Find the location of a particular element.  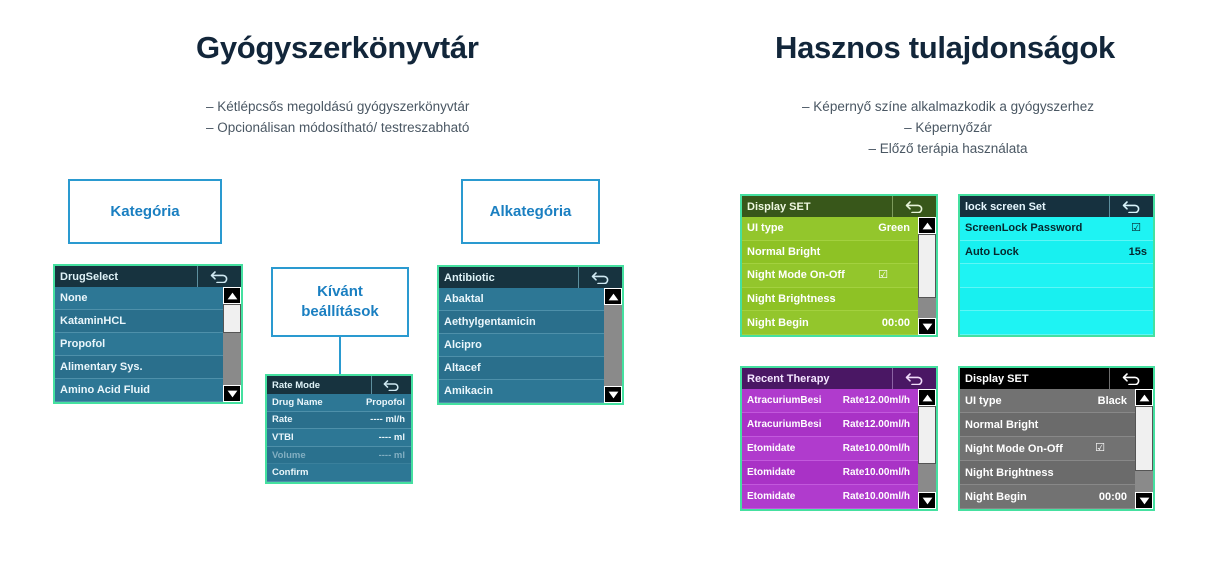

list-item-label: None is located at coordinates (74, 298).